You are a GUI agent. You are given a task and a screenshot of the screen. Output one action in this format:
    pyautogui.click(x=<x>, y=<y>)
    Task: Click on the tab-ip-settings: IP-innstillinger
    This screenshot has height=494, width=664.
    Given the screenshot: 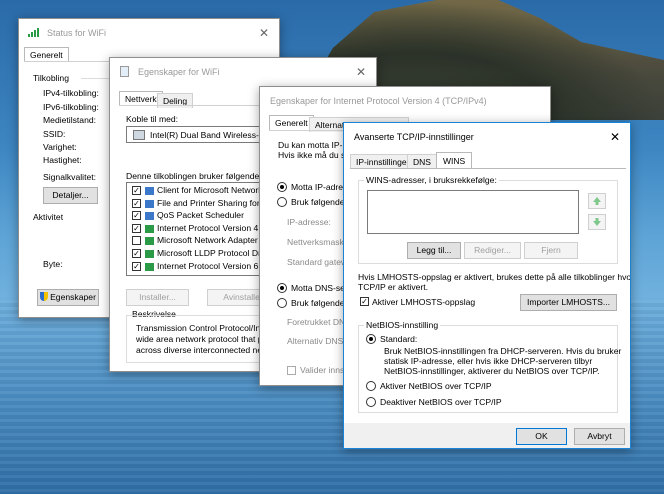 What is the action you would take?
    pyautogui.click(x=383, y=161)
    